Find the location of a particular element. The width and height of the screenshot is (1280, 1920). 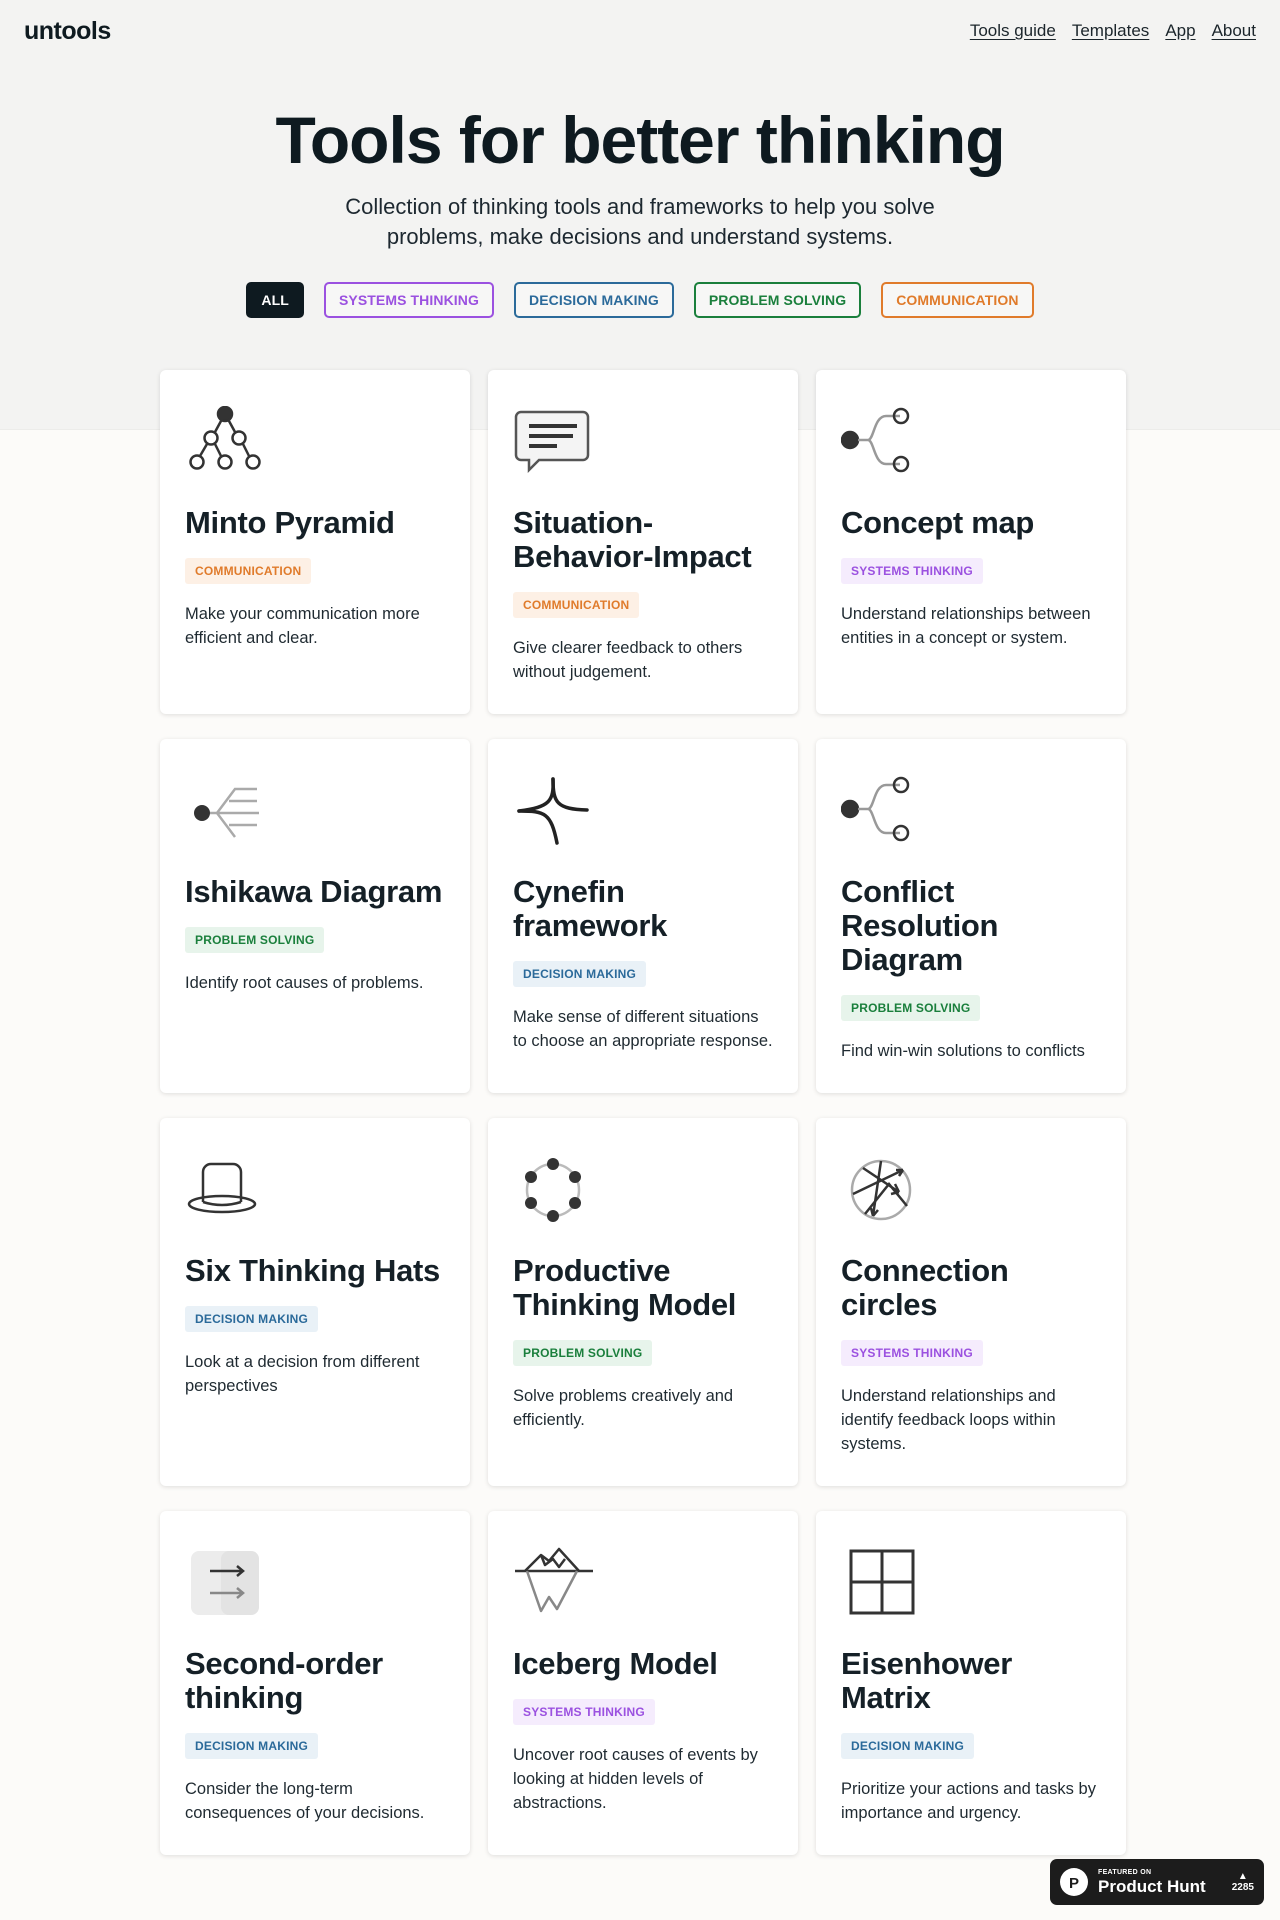

nav-link-tools-guide: Tools guide is located at coordinates (1013, 31).